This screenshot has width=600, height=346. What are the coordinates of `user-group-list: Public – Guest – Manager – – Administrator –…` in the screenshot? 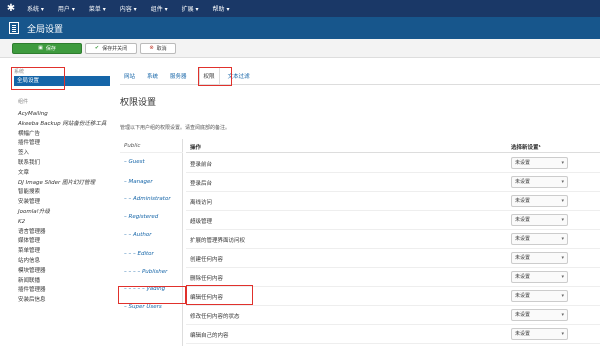 It's located at (151, 242).